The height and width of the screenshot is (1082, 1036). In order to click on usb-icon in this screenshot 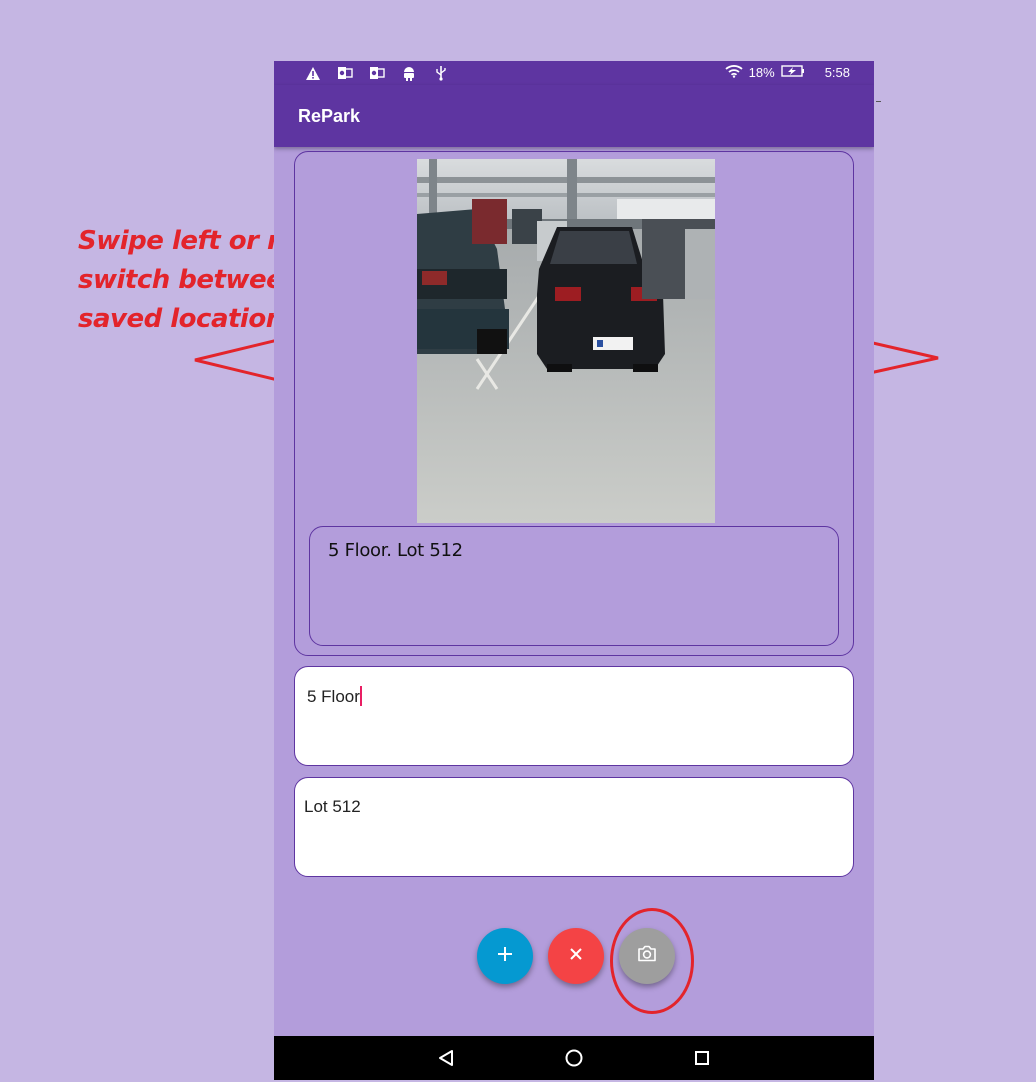, I will do `click(441, 73)`.